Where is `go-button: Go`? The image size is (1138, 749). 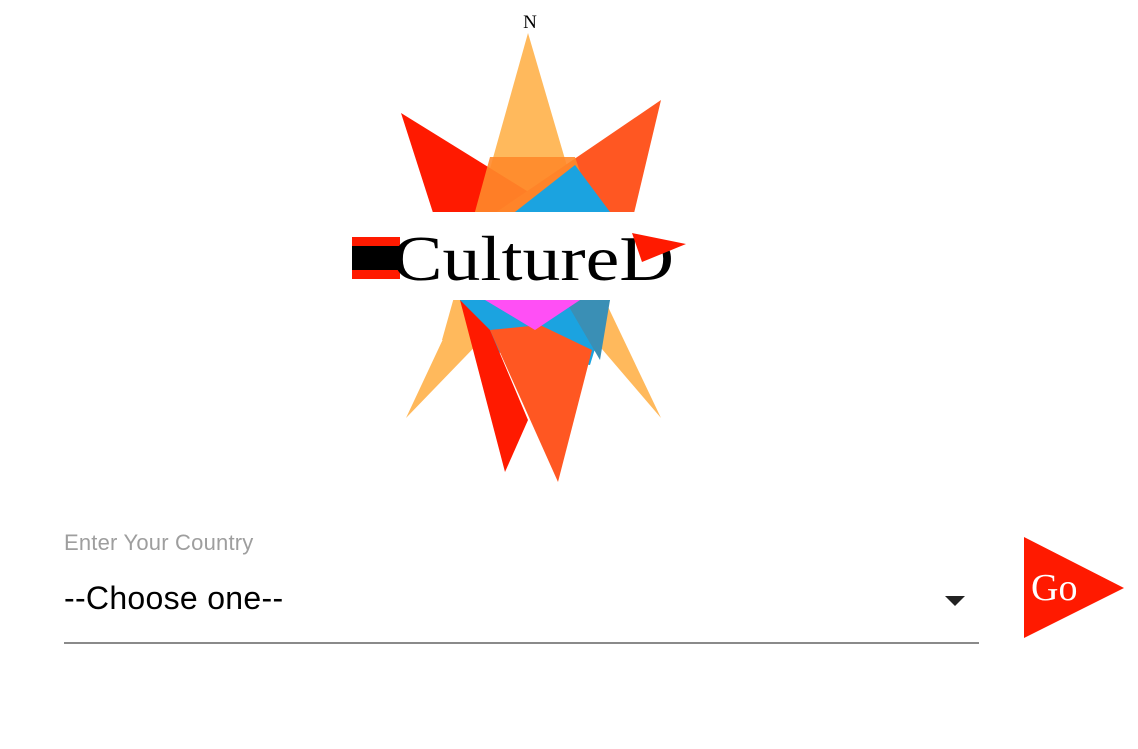 go-button: Go is located at coordinates (1074, 588).